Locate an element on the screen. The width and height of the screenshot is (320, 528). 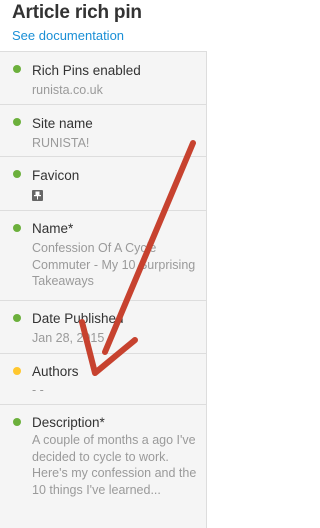
pin-favicon-icon is located at coordinates (37, 195).